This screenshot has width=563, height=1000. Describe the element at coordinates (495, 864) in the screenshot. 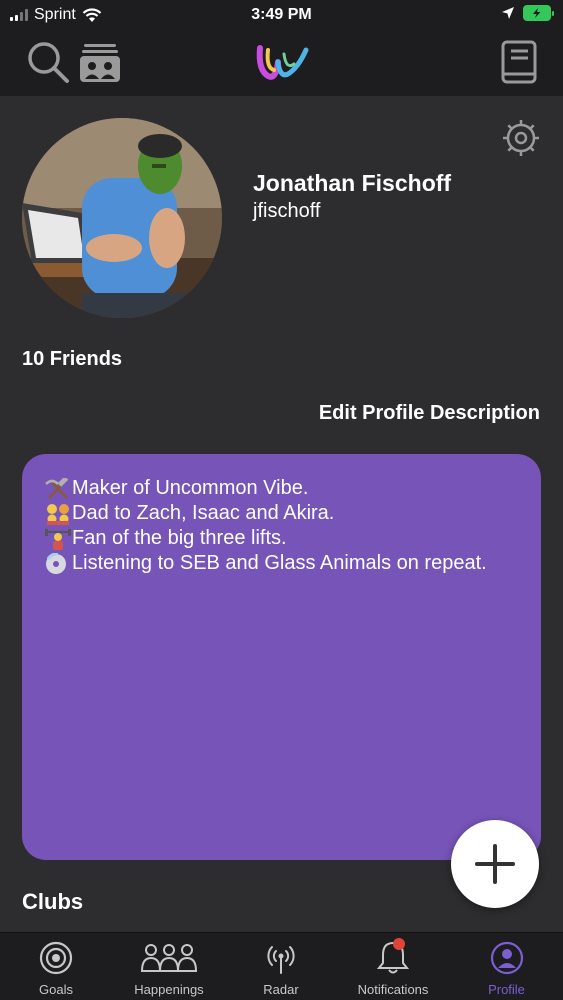

I see `add-button` at that location.